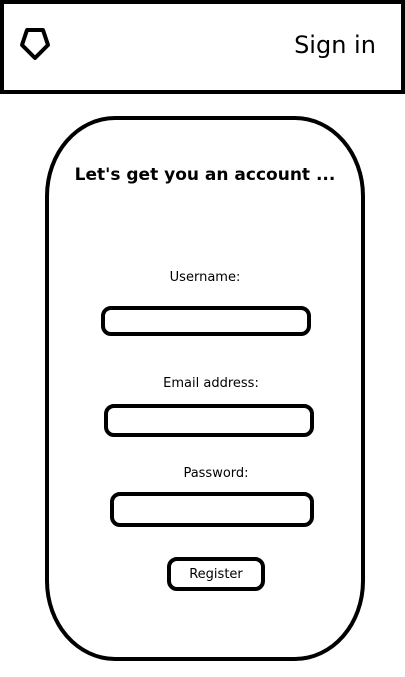 Image resolution: width=405 pixels, height=677 pixels. Describe the element at coordinates (205, 277) in the screenshot. I see `username-label: Username:` at that location.